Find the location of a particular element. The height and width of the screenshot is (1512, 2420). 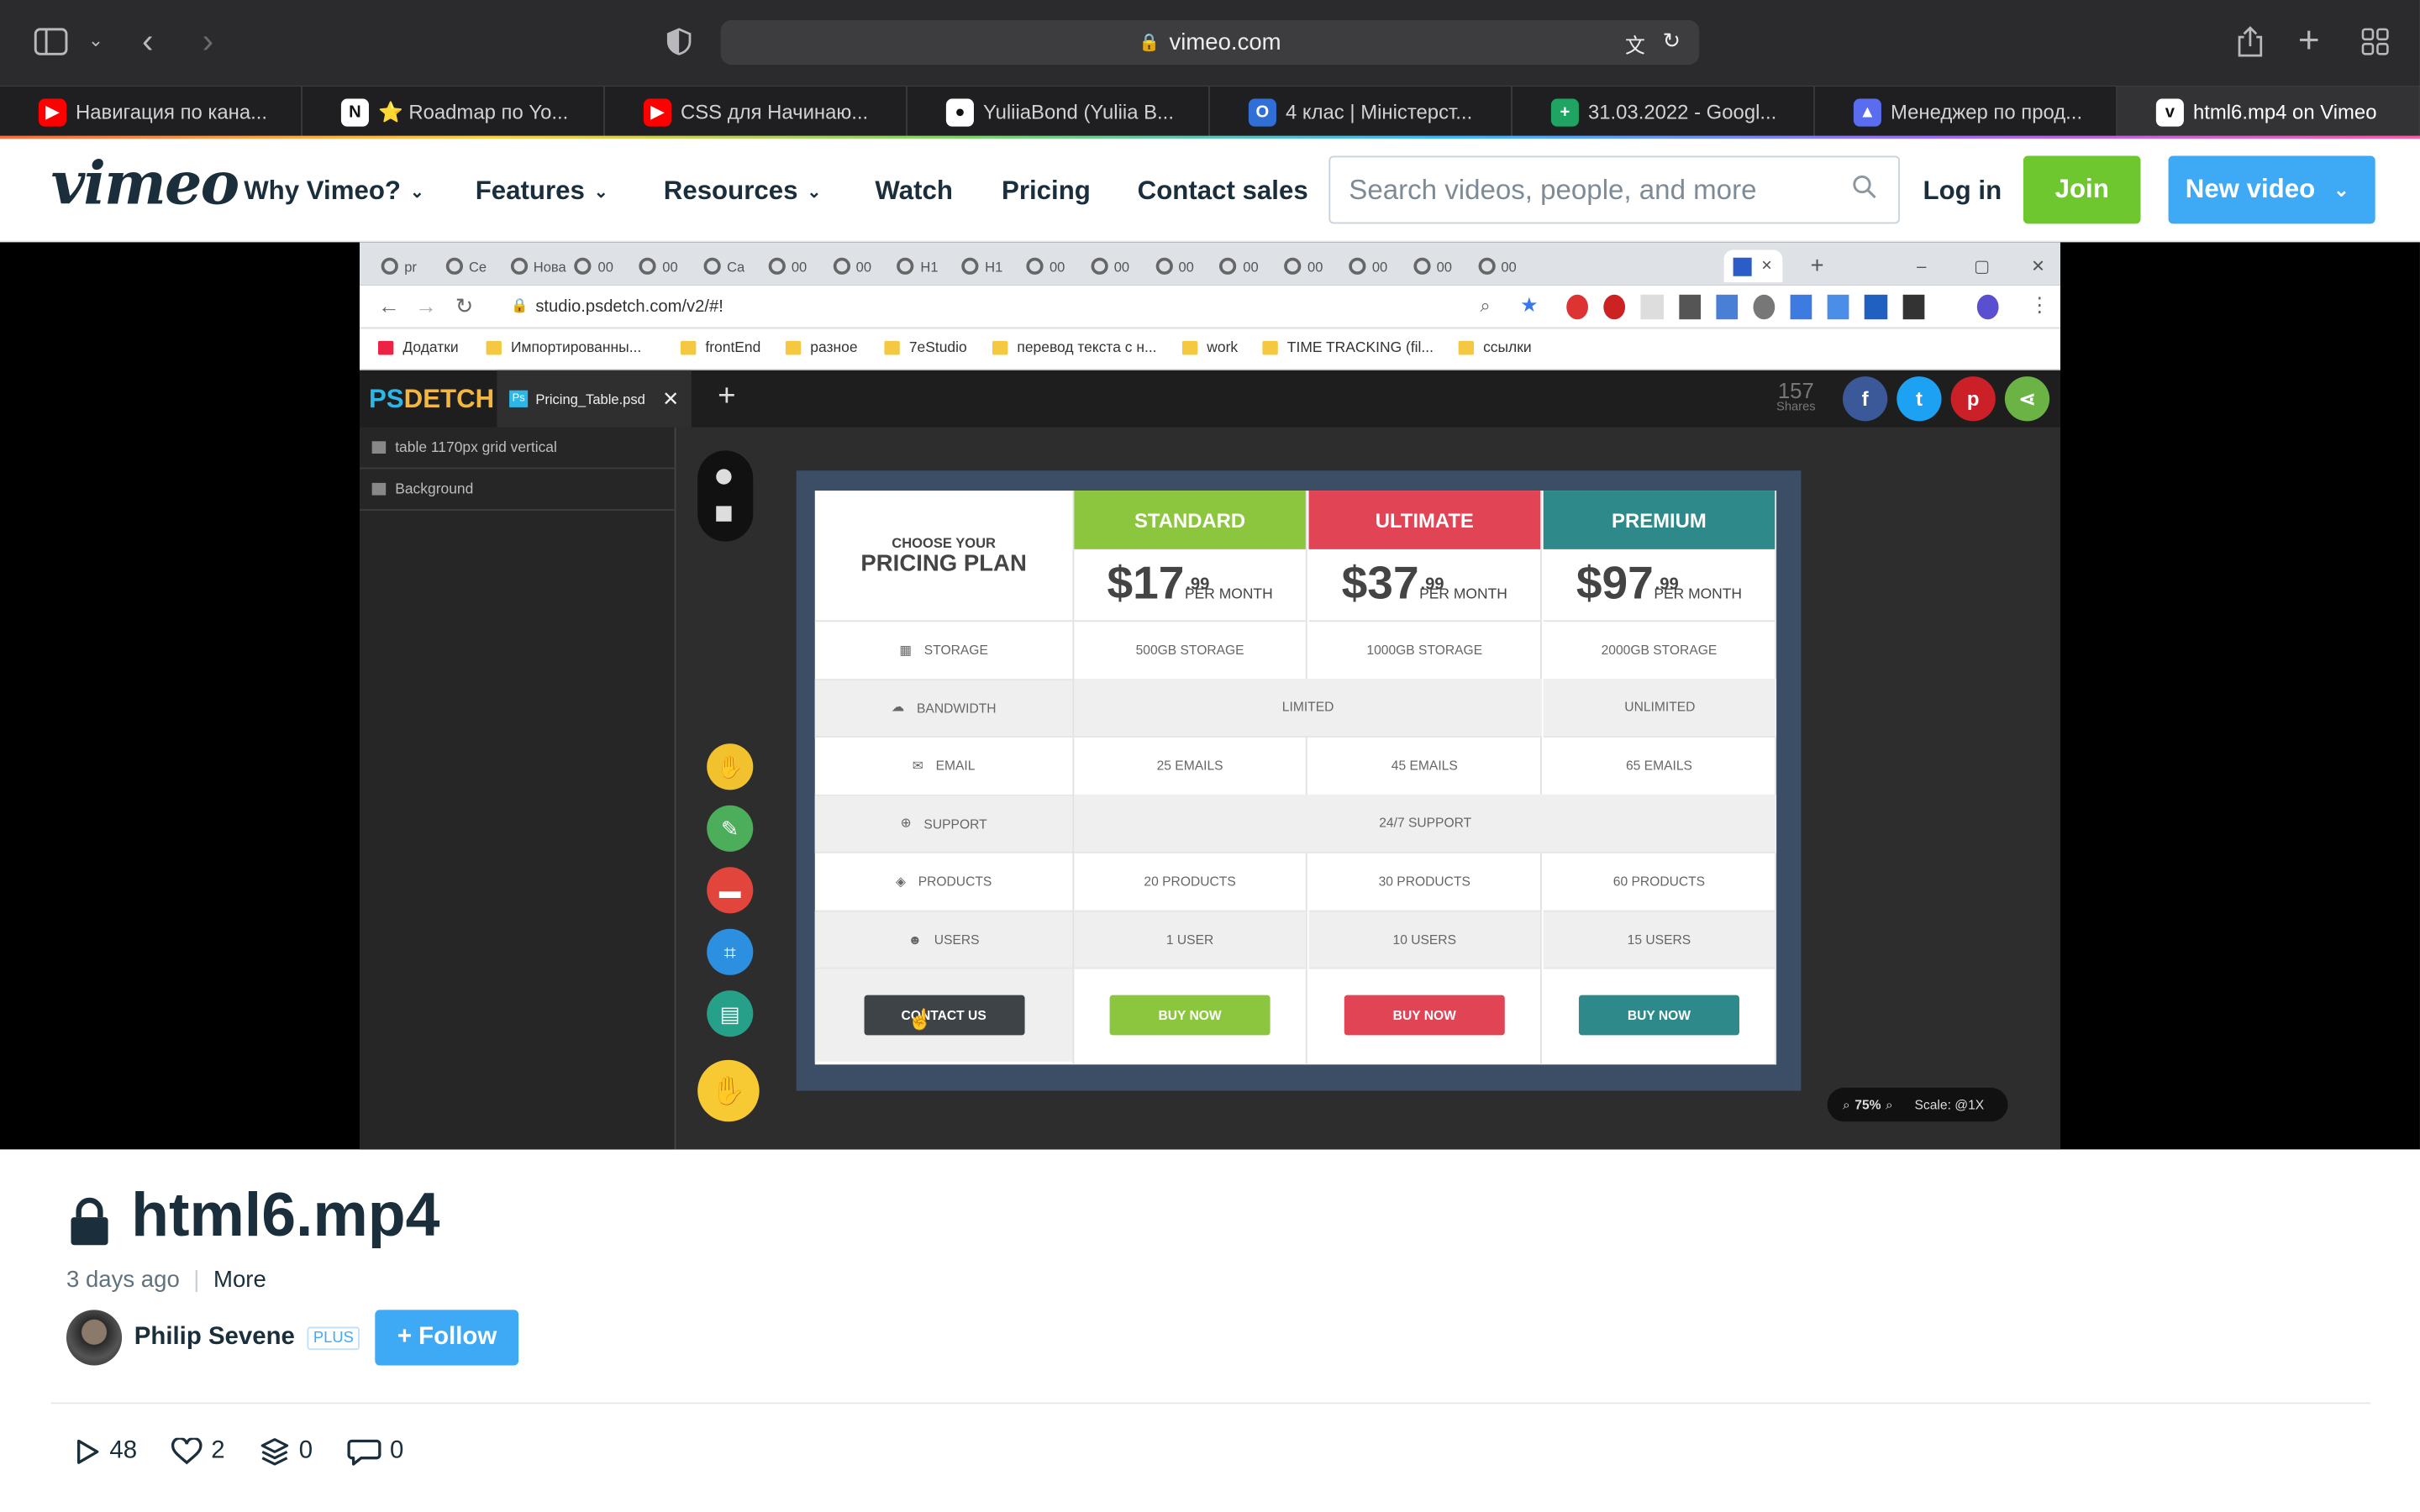

forward-icon: › is located at coordinates (208, 41).